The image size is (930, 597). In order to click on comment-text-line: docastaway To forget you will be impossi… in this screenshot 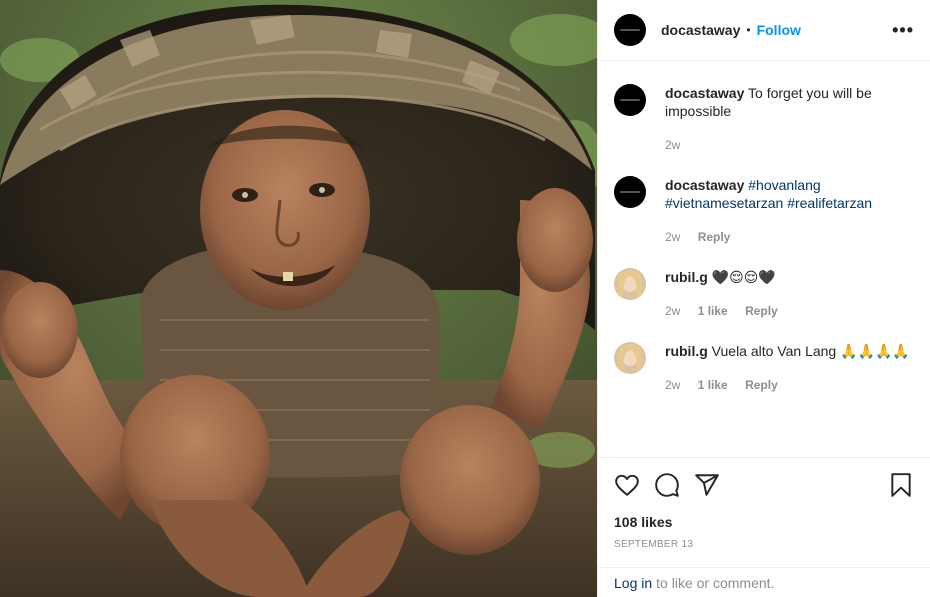, I will do `click(789, 102)`.